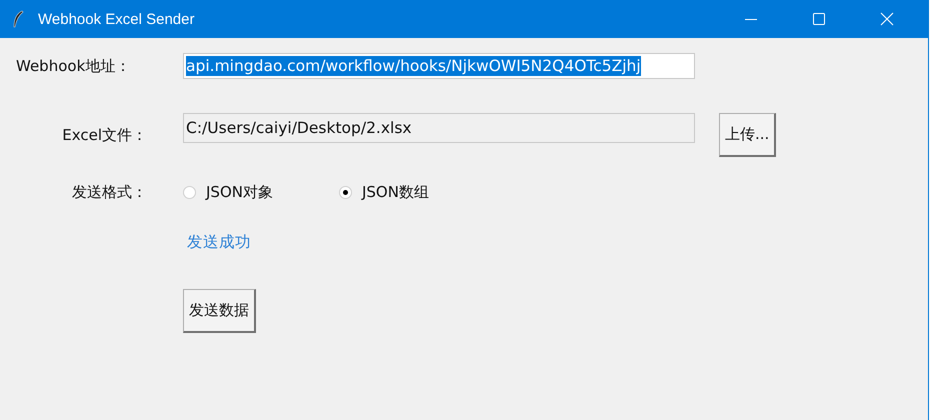  Describe the element at coordinates (219, 242) in the screenshot. I see `status-message: 发送成功` at that location.